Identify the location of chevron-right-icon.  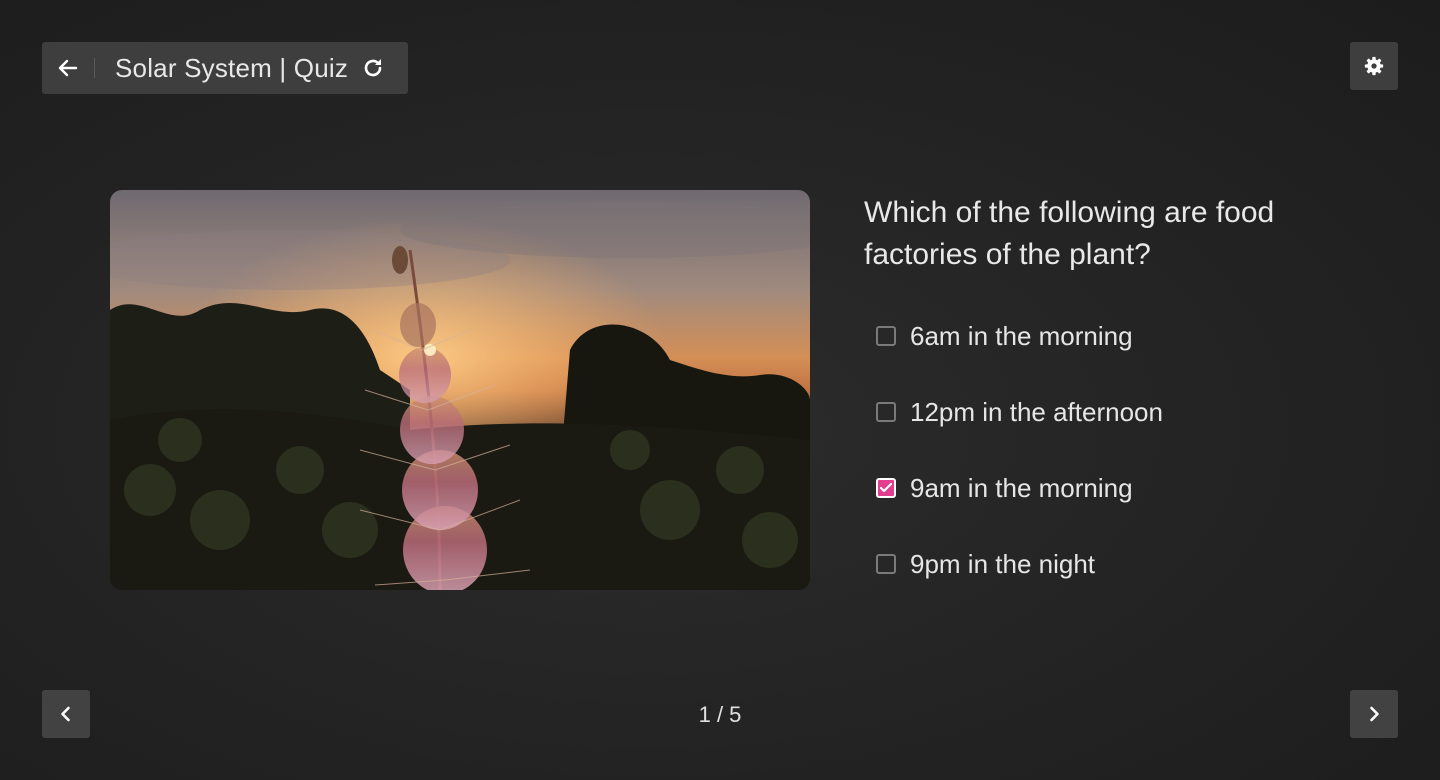
(1374, 714).